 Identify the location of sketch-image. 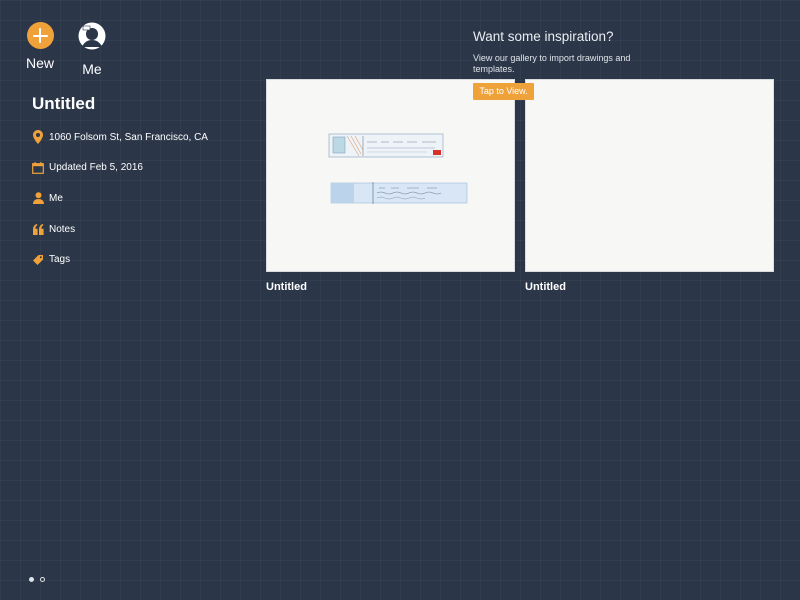
(398, 168).